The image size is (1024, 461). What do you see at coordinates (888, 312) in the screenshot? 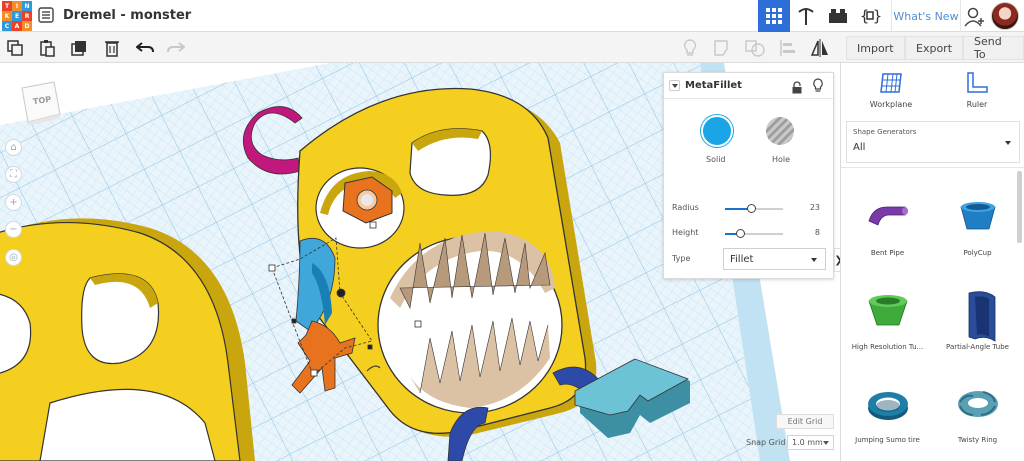
I see `high-resolution-tube-icon` at bounding box center [888, 312].